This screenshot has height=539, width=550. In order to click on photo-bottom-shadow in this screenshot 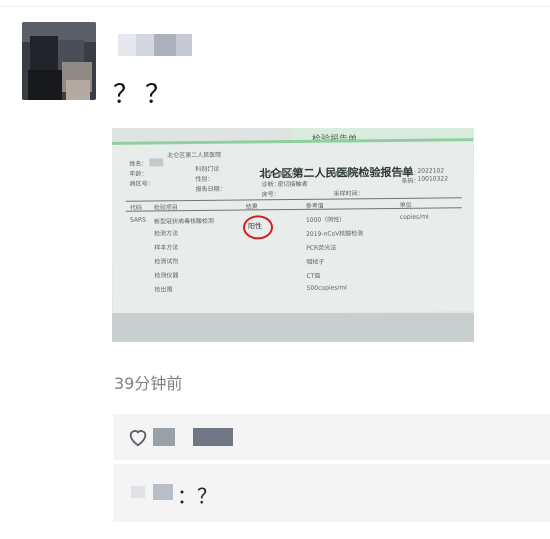, I will do `click(293, 327)`.